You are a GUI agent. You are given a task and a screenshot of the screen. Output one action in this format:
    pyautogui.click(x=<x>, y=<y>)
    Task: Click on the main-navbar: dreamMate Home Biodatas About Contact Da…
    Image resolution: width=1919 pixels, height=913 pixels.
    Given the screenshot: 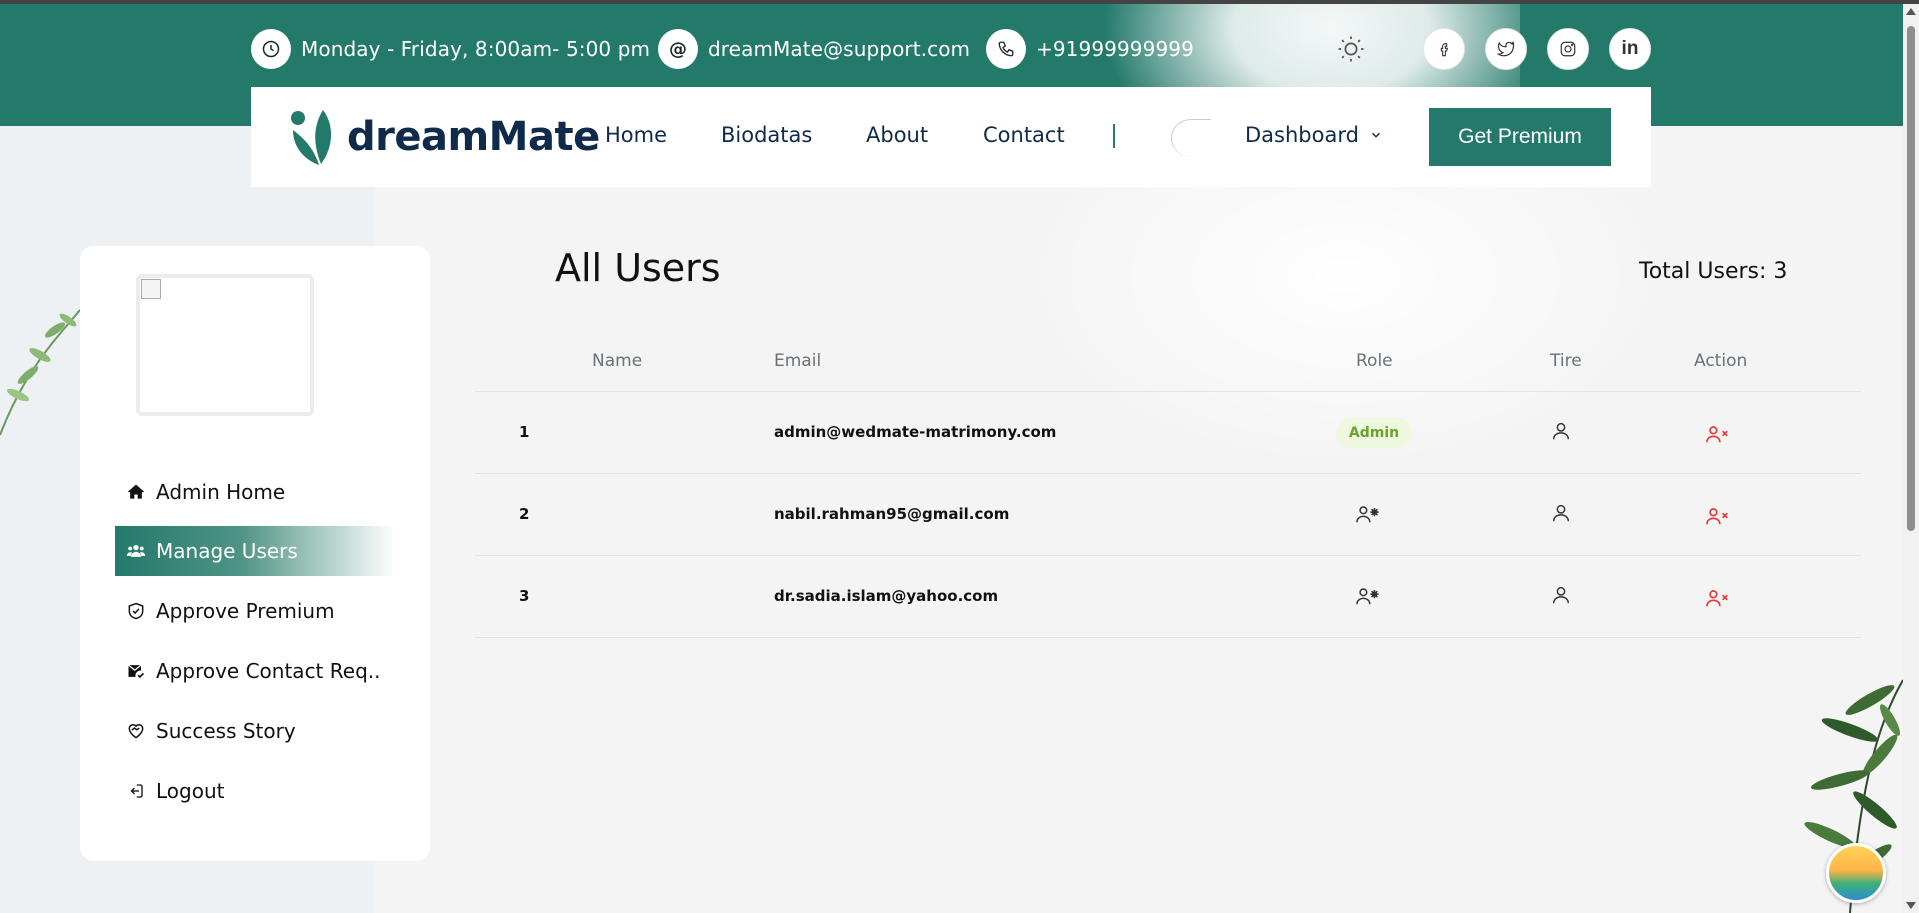 What is the action you would take?
    pyautogui.click(x=951, y=137)
    